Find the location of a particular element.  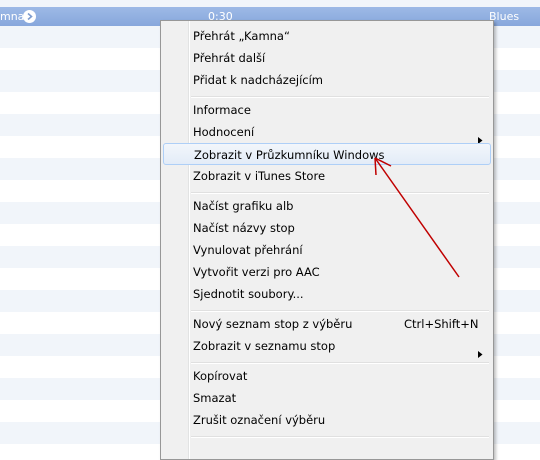

menu-item-delete: Smazat is located at coordinates (327, 398).